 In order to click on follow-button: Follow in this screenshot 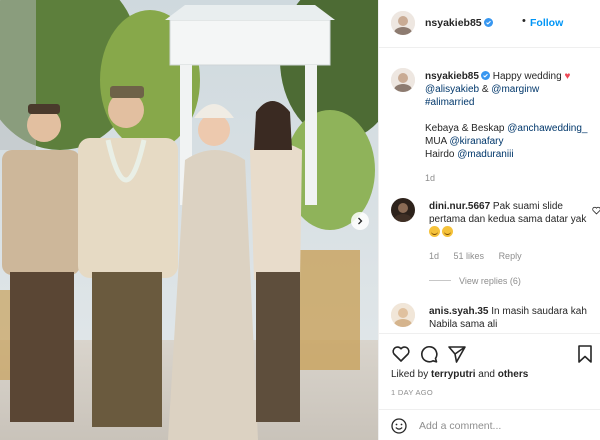, I will do `click(546, 23)`.